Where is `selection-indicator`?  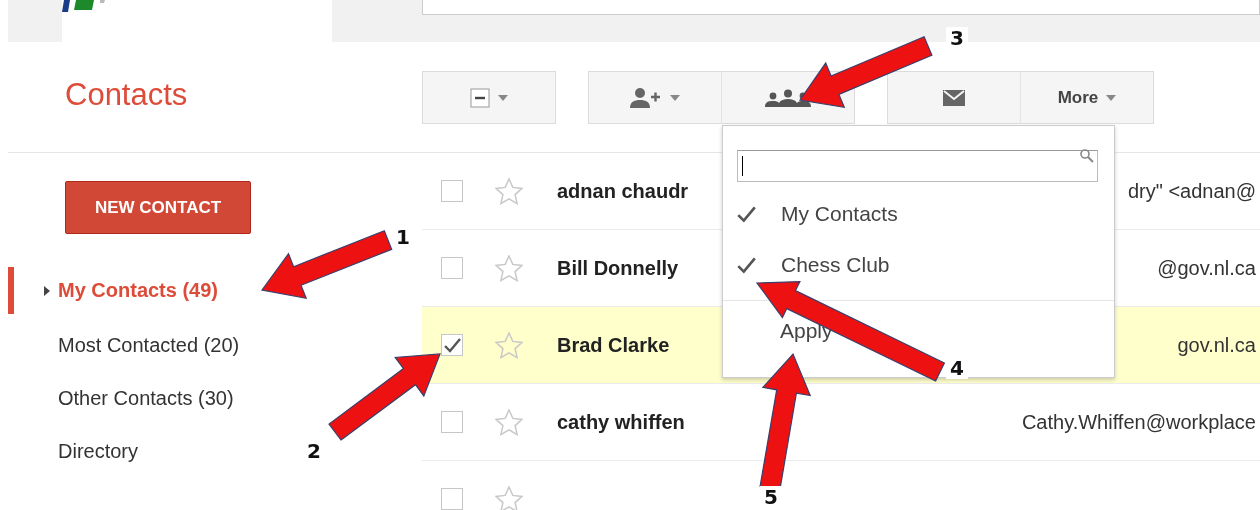
selection-indicator is located at coordinates (11, 290).